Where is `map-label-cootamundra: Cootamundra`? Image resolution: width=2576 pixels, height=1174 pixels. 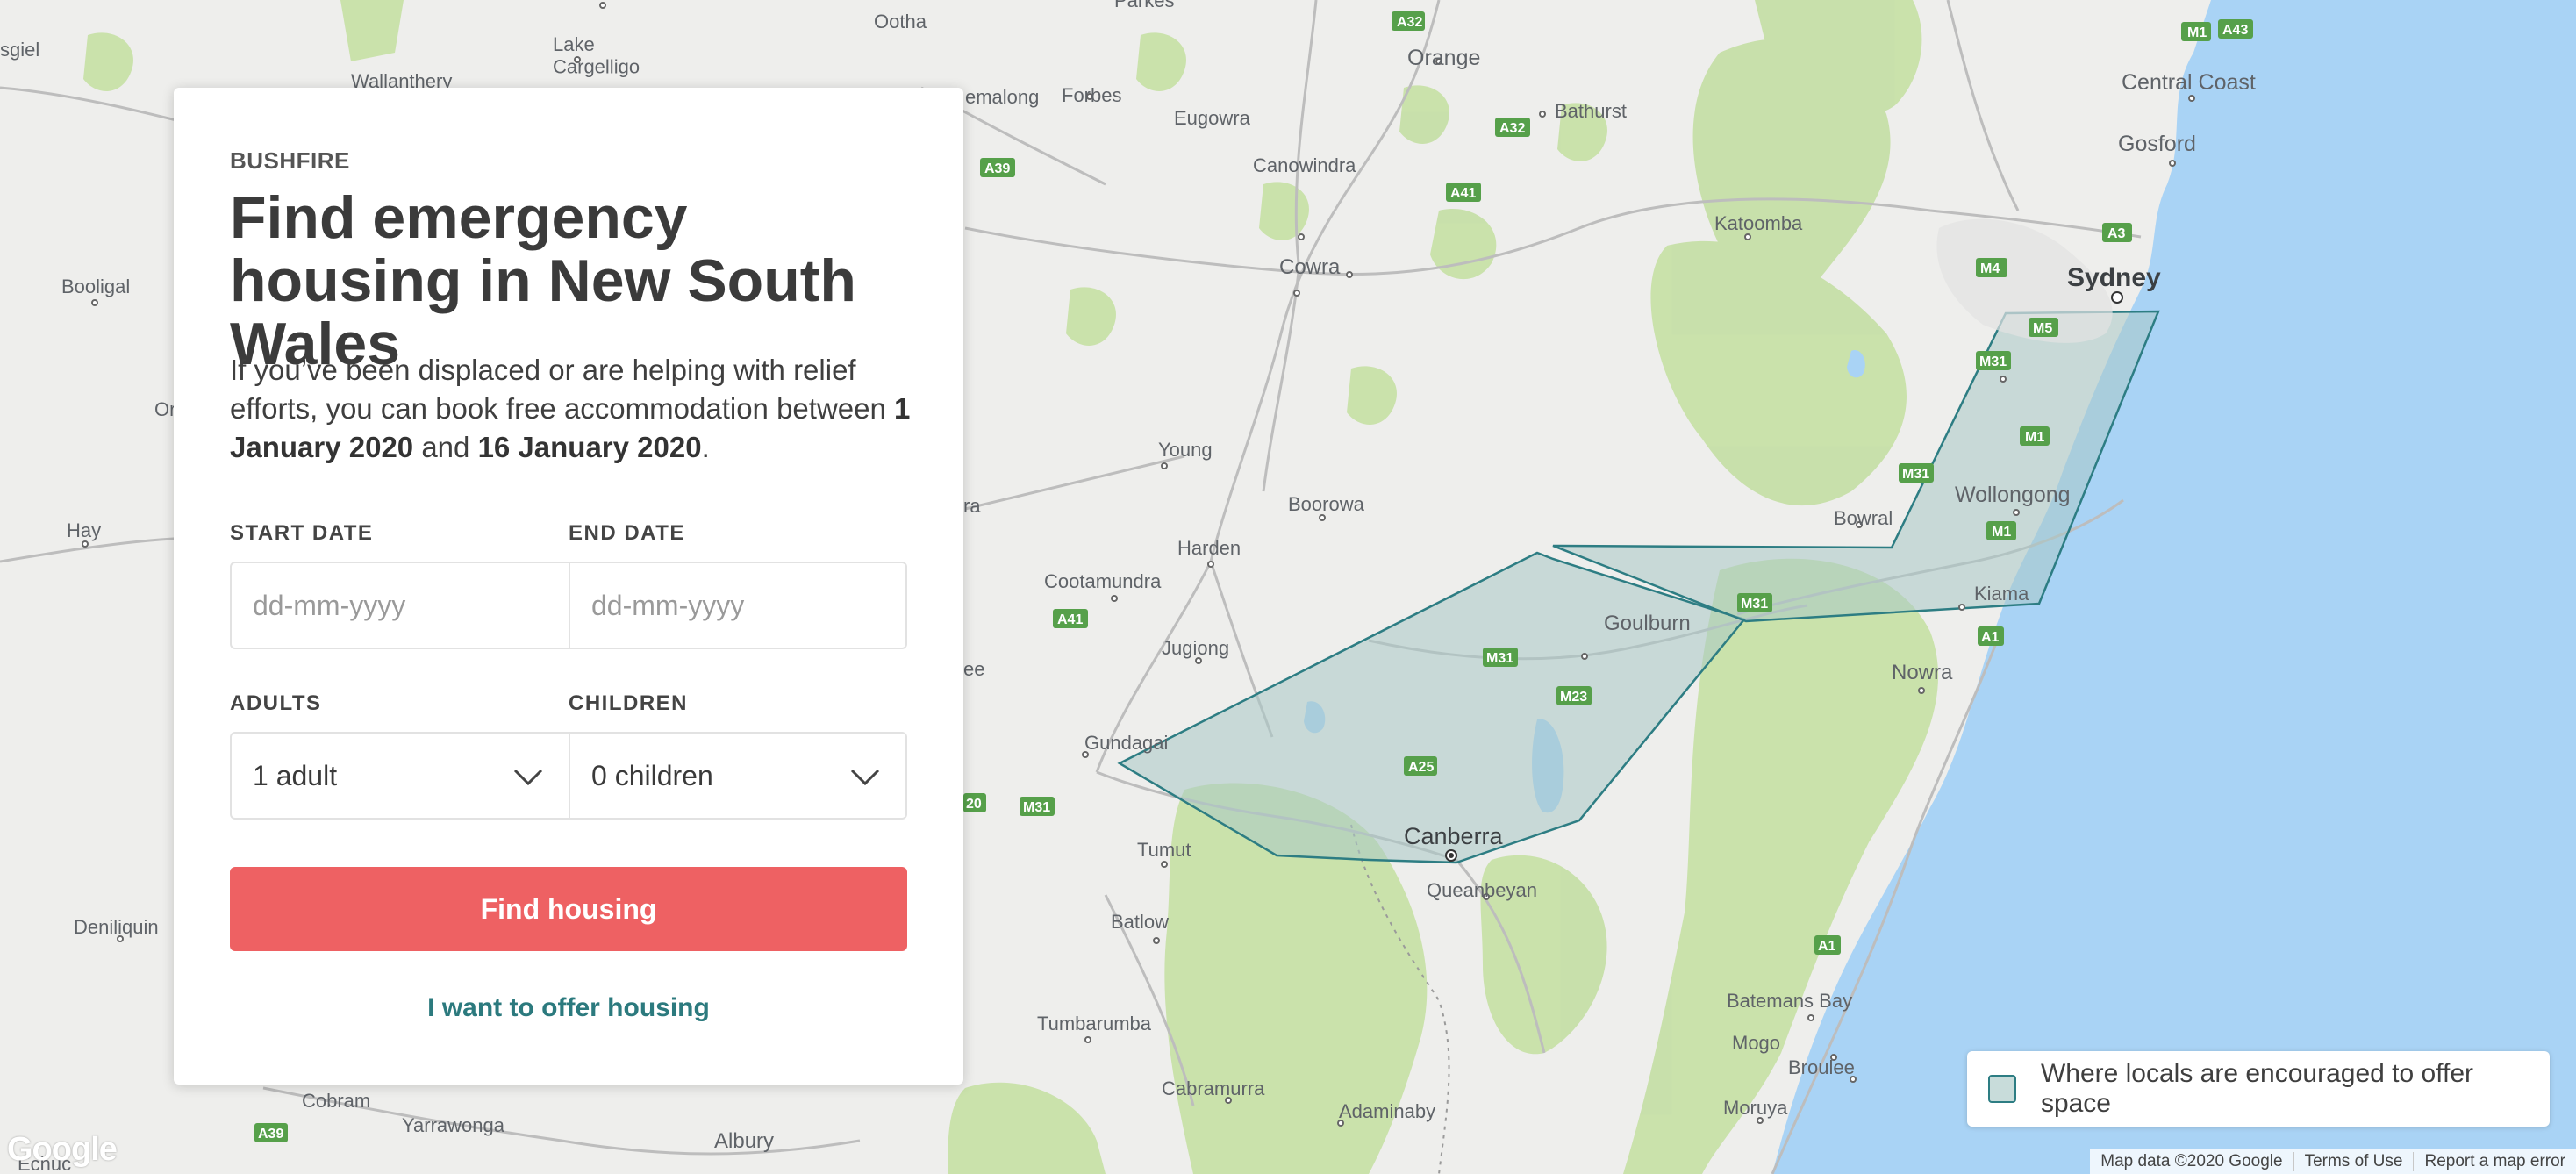 map-label-cootamundra: Cootamundra is located at coordinates (1103, 581).